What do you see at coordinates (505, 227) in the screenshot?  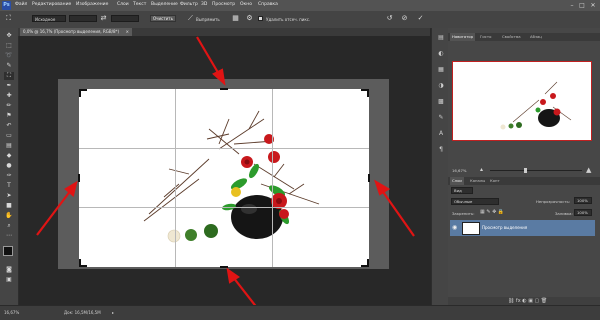 I see `layer-name: Просмотр выделения` at bounding box center [505, 227].